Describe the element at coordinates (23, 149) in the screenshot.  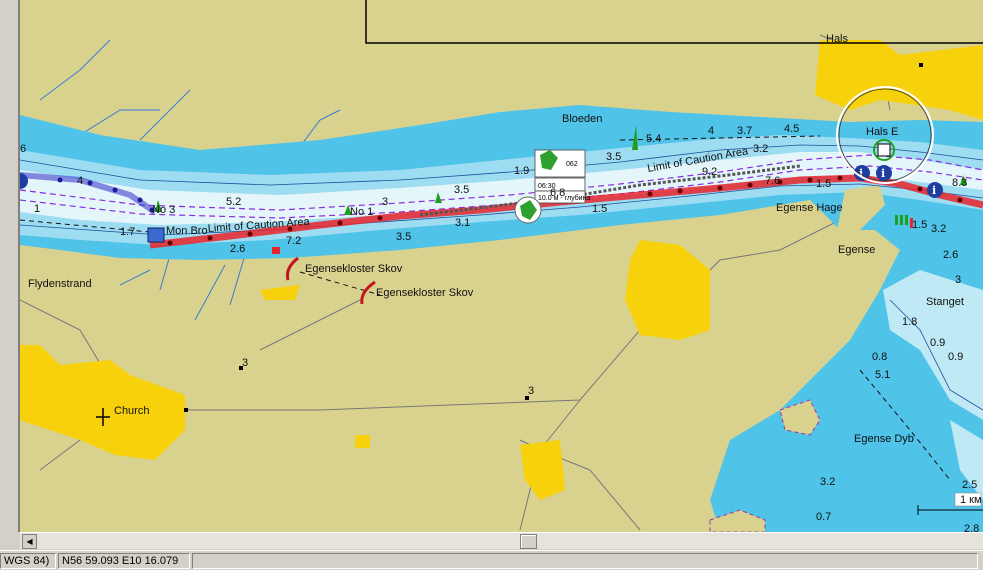
I see `svg-text: 6` at that location.